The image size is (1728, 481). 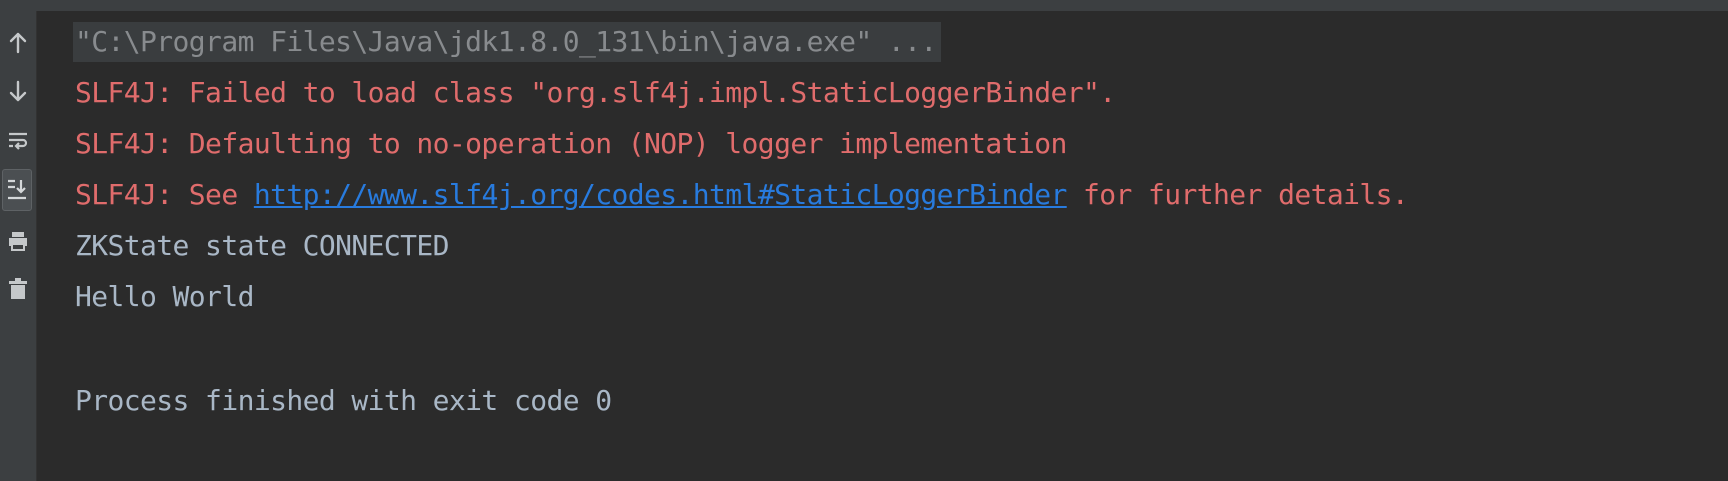 I want to click on stderr-text: for further details., so click(x=1237, y=194).